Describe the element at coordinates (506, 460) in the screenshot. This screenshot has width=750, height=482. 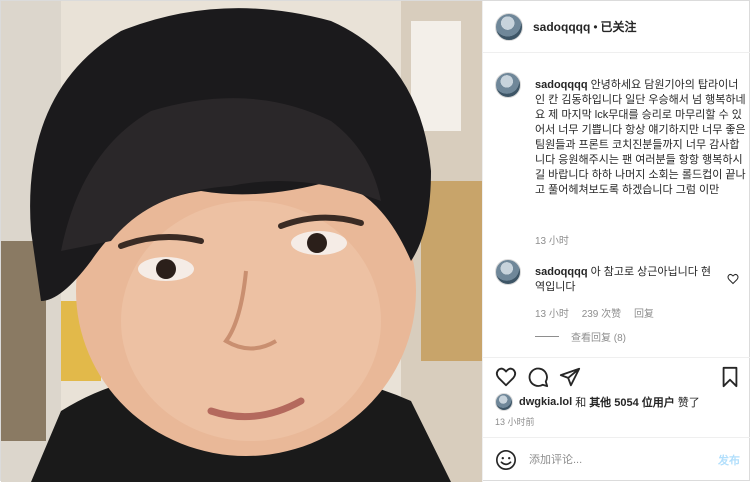
I see `emoji-icon` at that location.